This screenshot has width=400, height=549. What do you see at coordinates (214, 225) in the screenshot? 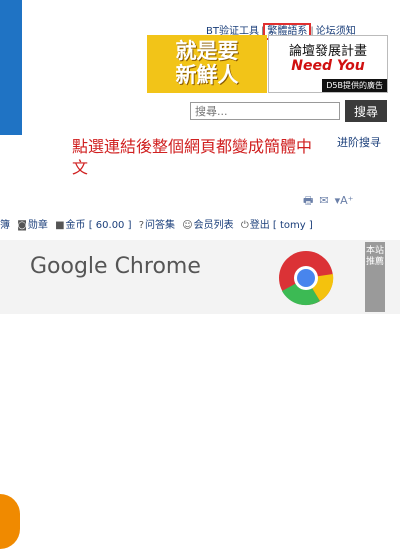
I see `userbar-item-members: 会员列表` at bounding box center [214, 225].